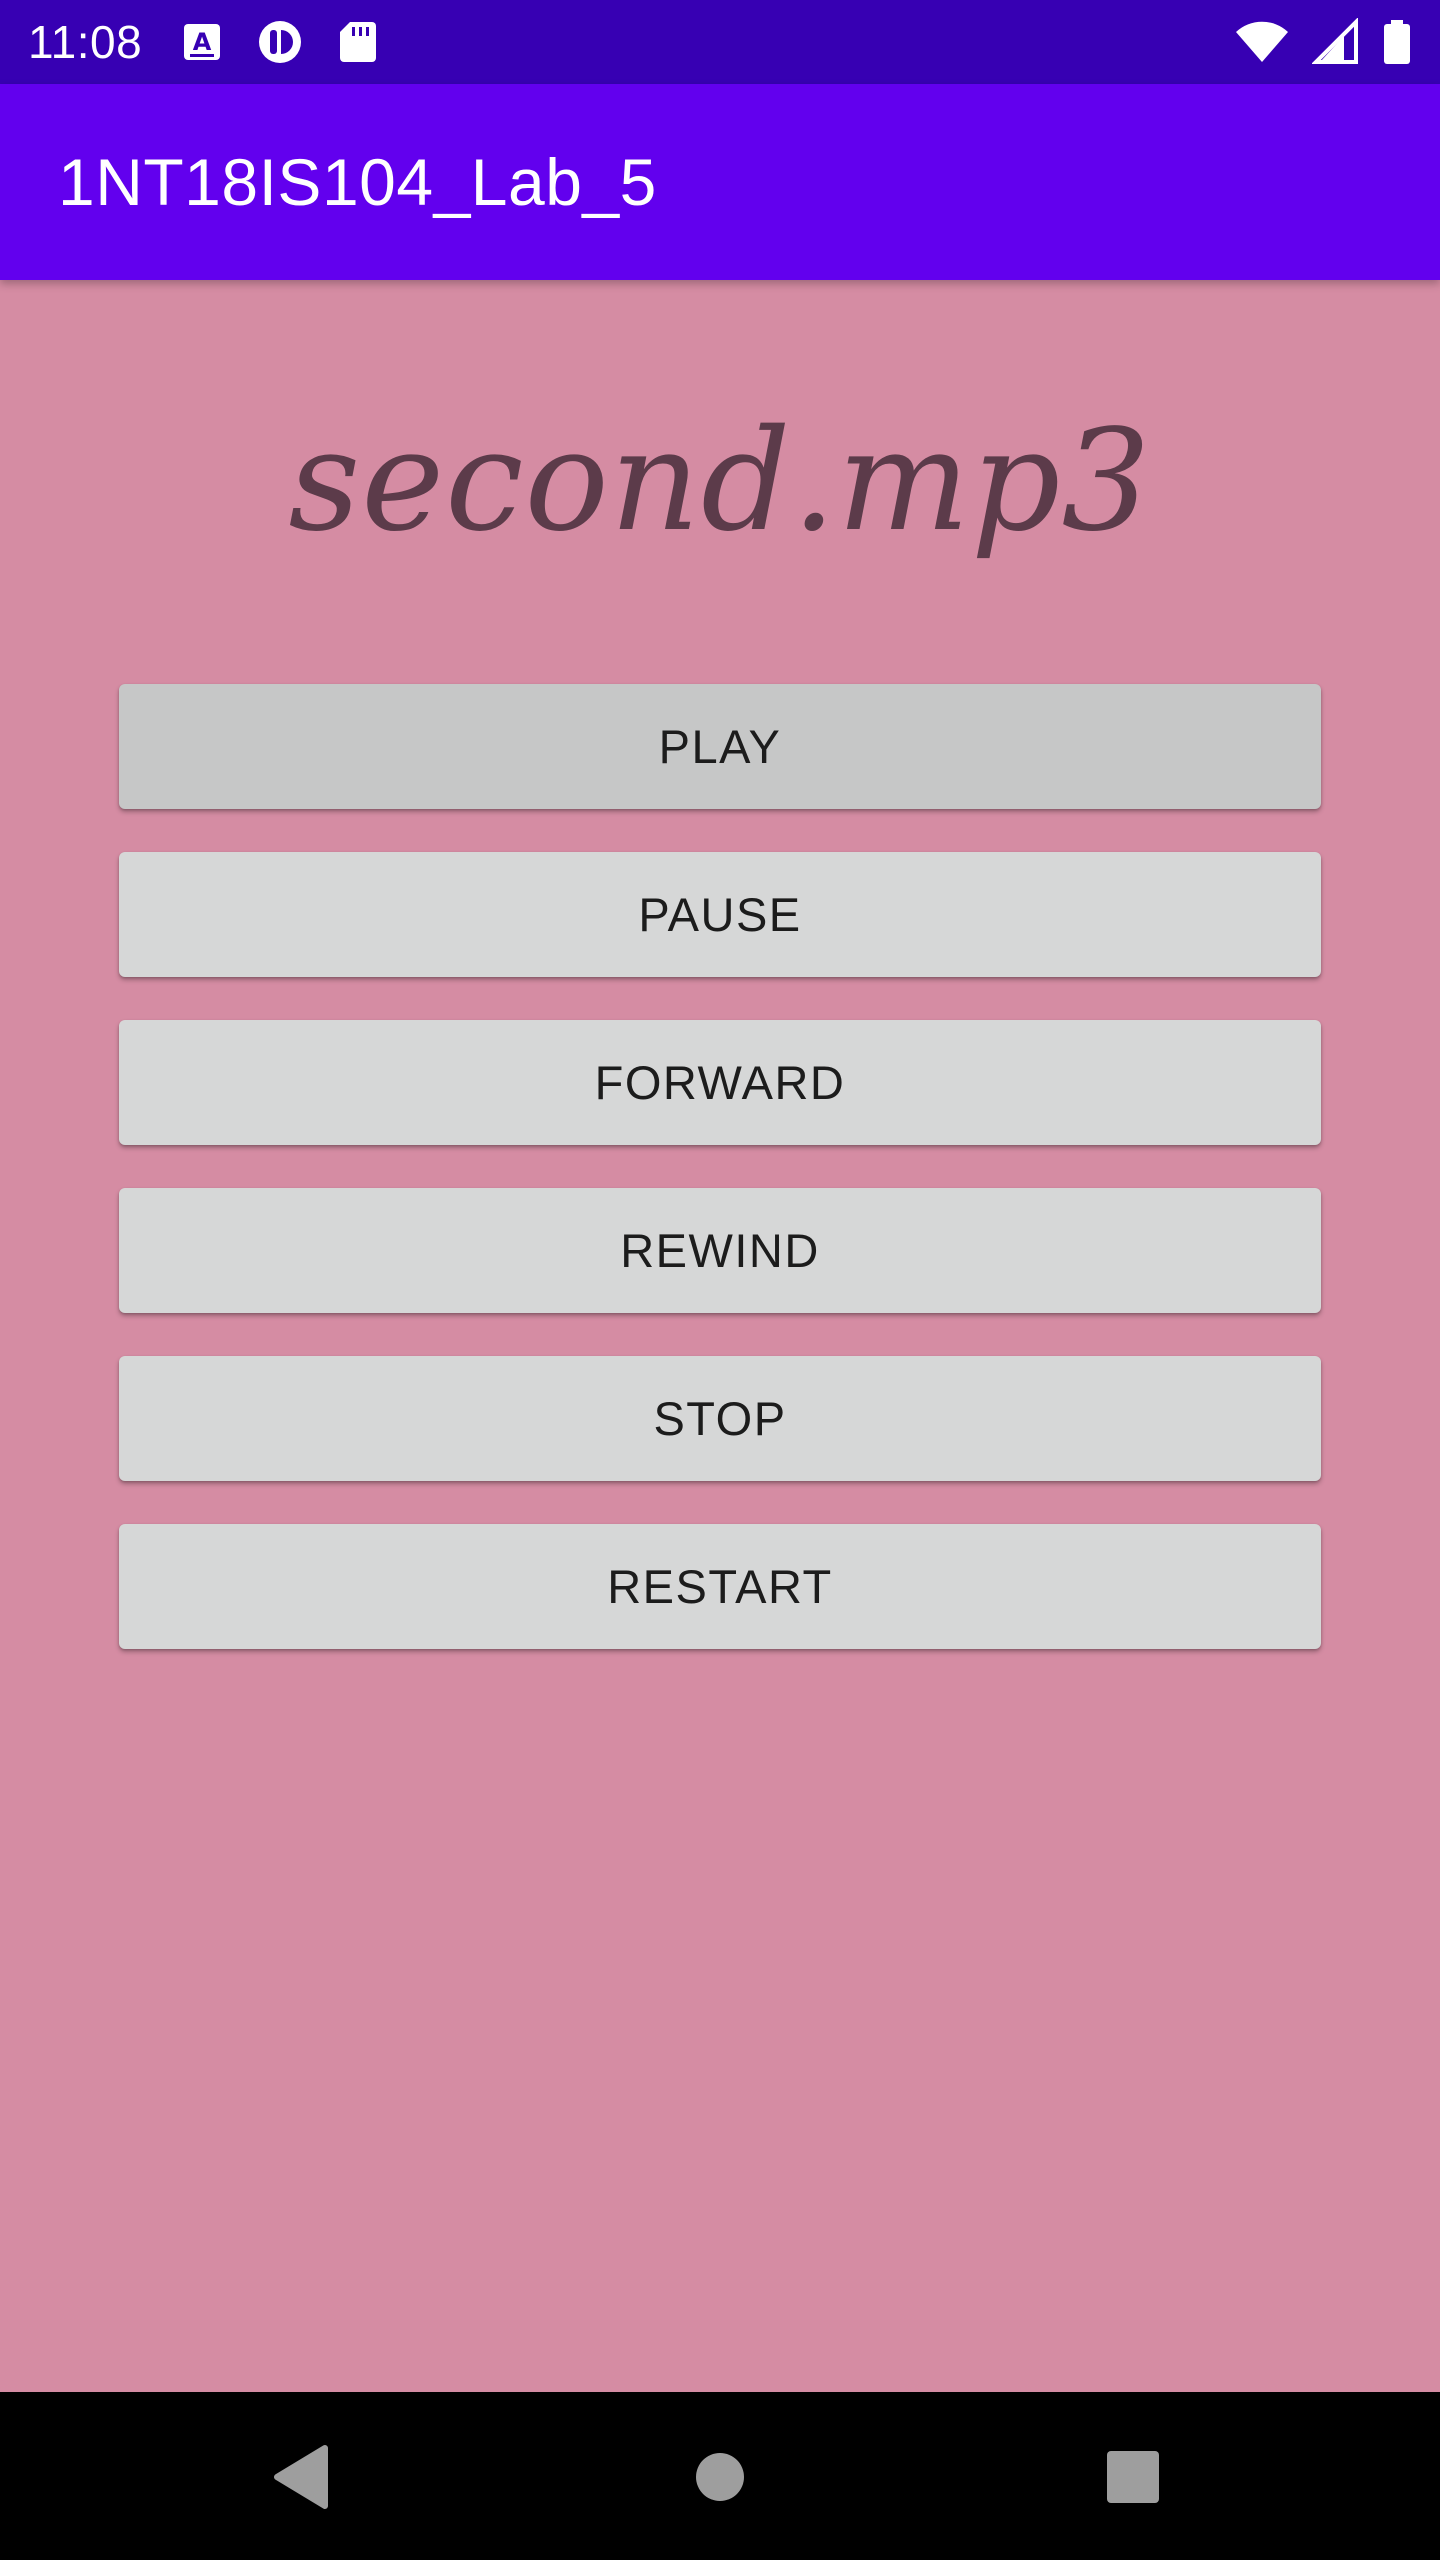 The height and width of the screenshot is (2560, 1440). Describe the element at coordinates (358, 42) in the screenshot. I see `sd-card-icon` at that location.